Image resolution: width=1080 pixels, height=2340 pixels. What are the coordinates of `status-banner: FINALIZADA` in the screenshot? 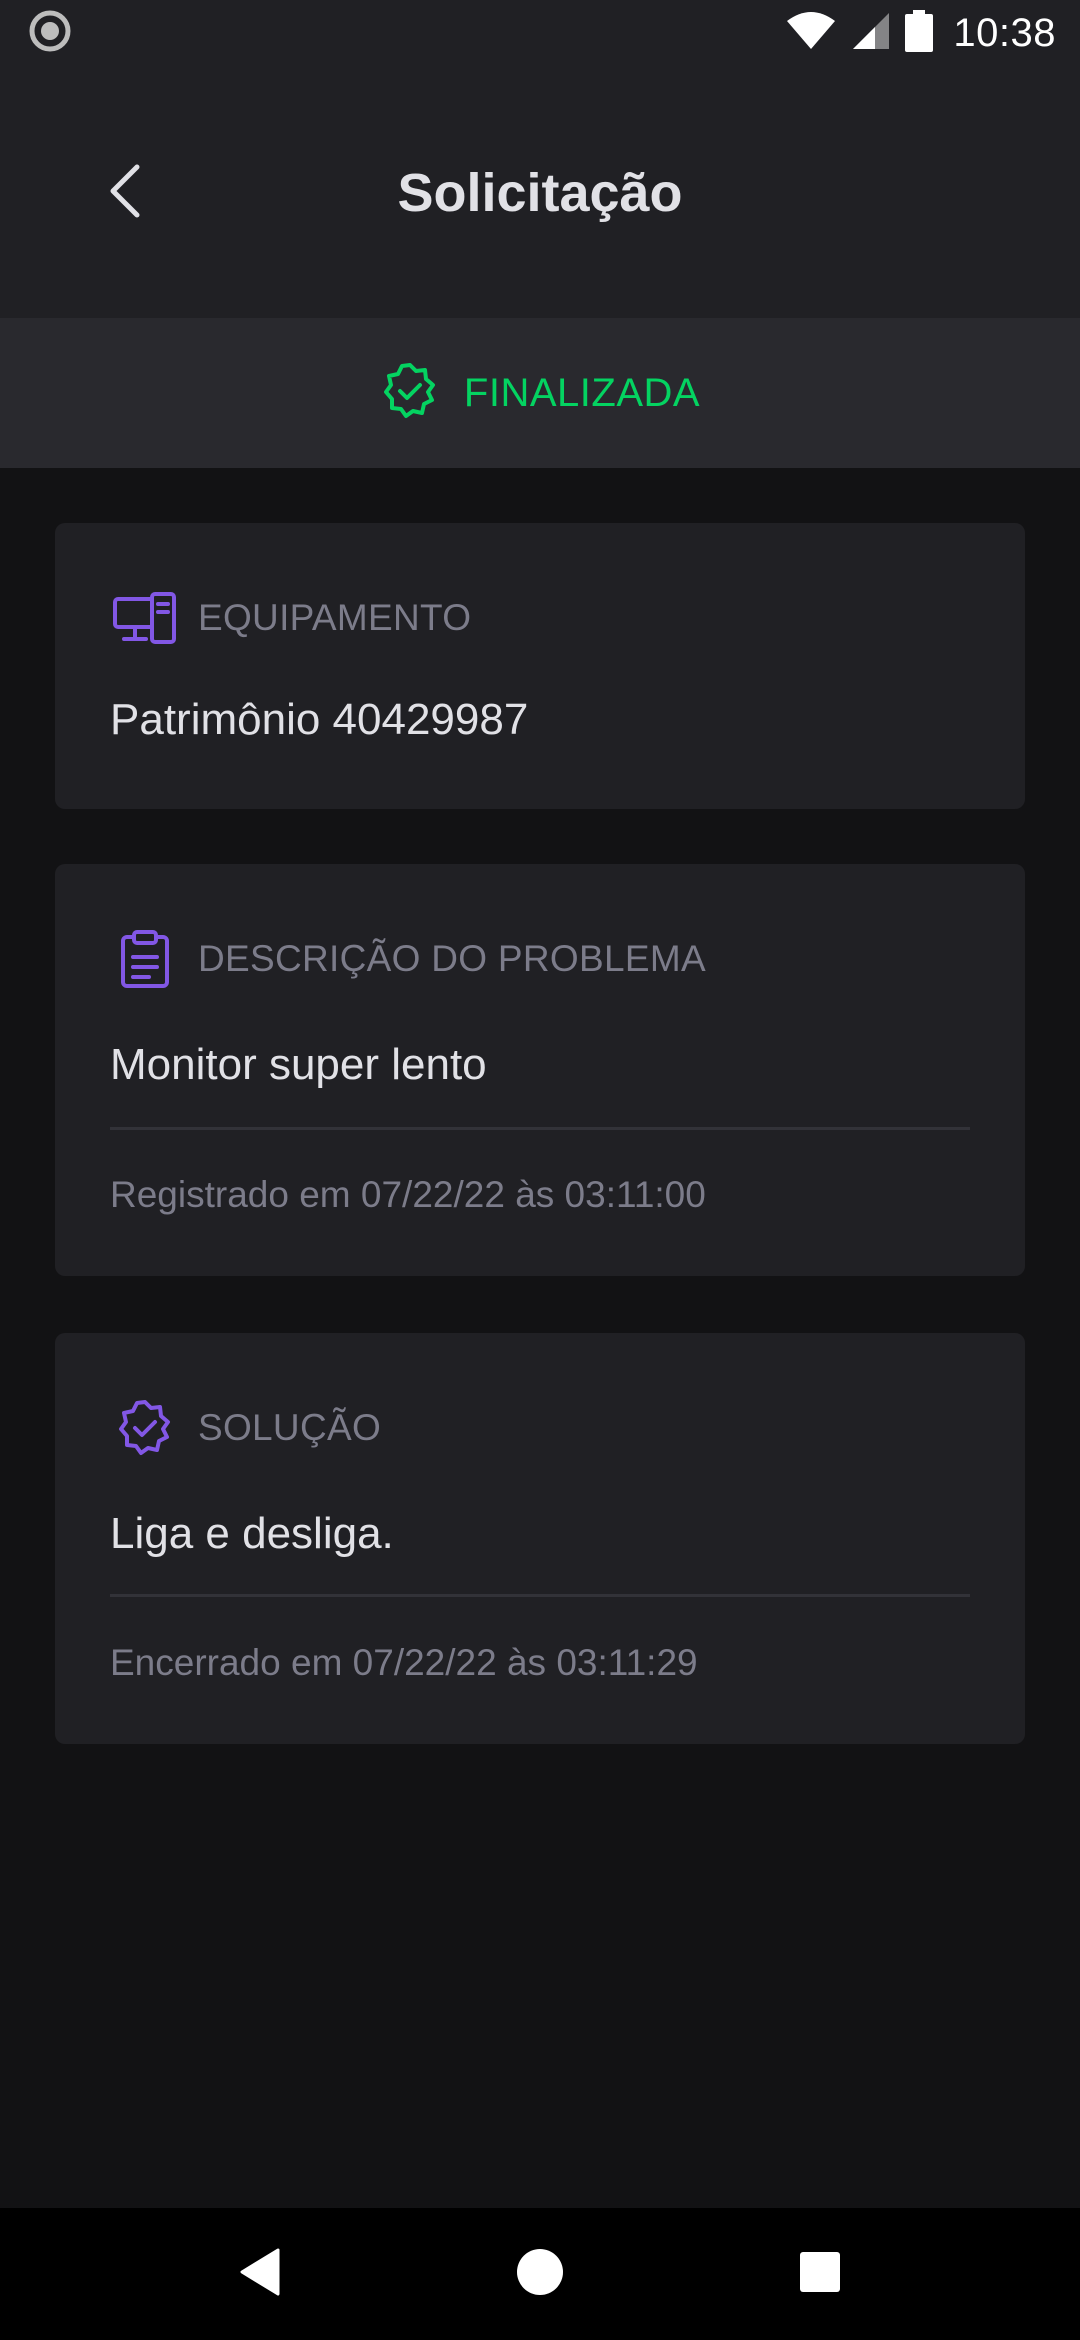 It's located at (540, 393).